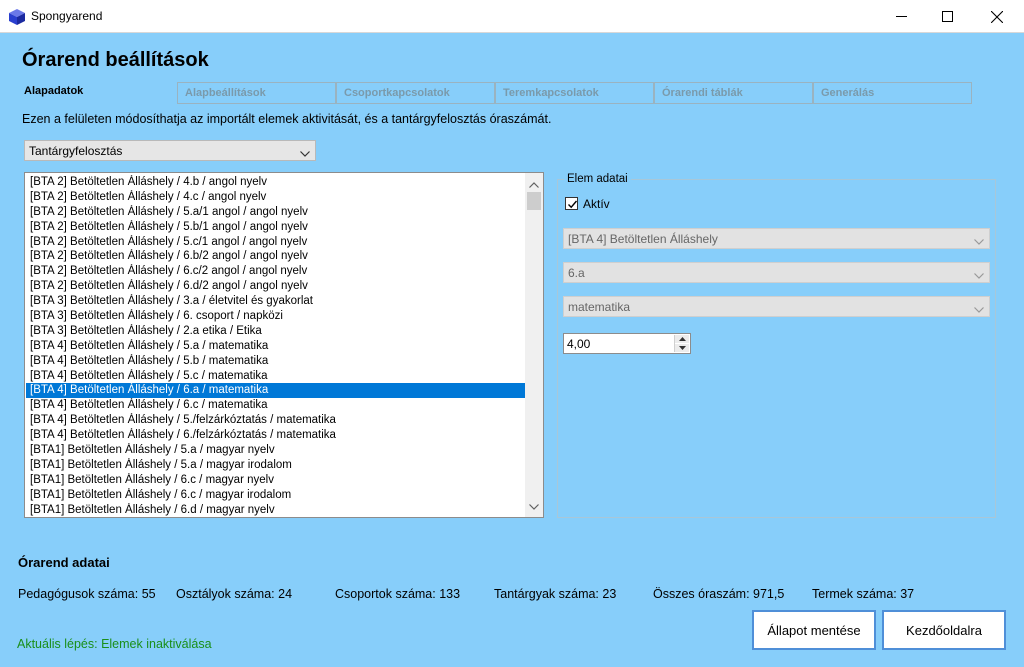  I want to click on hours-value: 4,00, so click(578, 344).